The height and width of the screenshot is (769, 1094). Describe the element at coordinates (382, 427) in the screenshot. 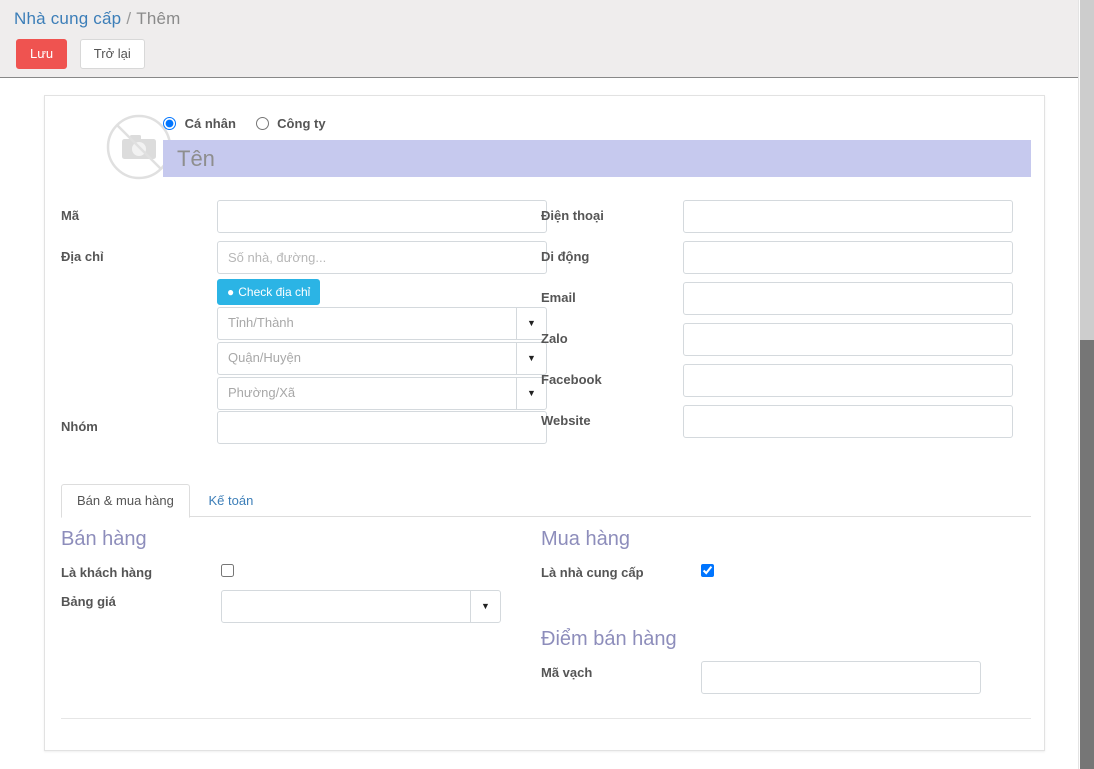

I see `group-input` at that location.